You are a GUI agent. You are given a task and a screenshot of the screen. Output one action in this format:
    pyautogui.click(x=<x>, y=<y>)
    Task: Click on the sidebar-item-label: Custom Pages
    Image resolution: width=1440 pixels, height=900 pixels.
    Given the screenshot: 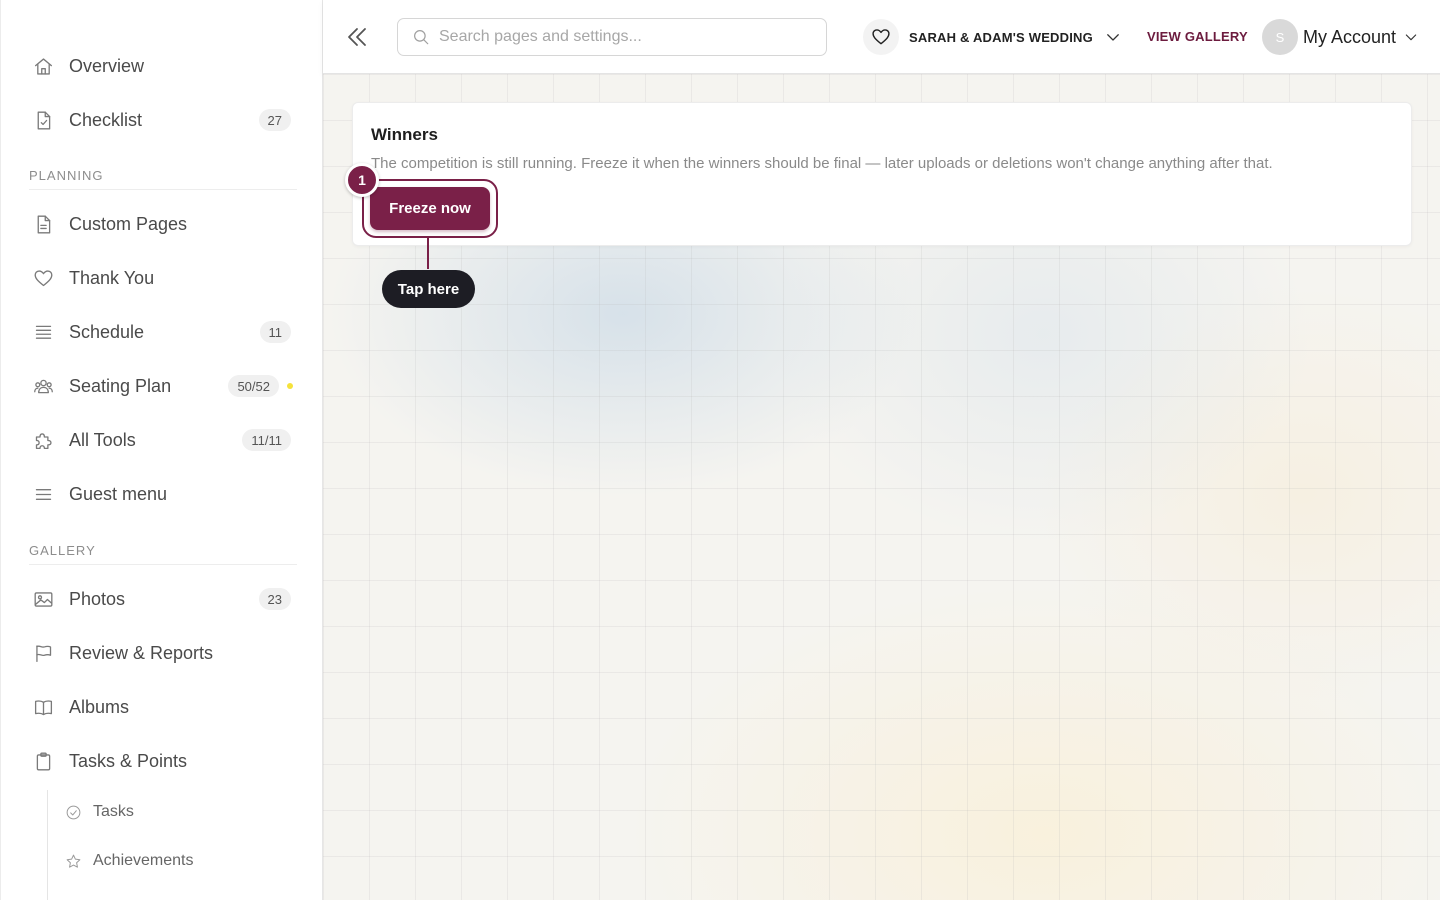 What is the action you would take?
    pyautogui.click(x=128, y=223)
    